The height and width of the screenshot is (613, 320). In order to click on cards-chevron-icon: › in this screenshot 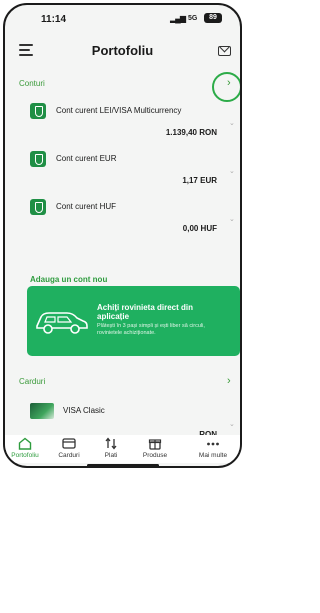, I will do `click(229, 381)`.